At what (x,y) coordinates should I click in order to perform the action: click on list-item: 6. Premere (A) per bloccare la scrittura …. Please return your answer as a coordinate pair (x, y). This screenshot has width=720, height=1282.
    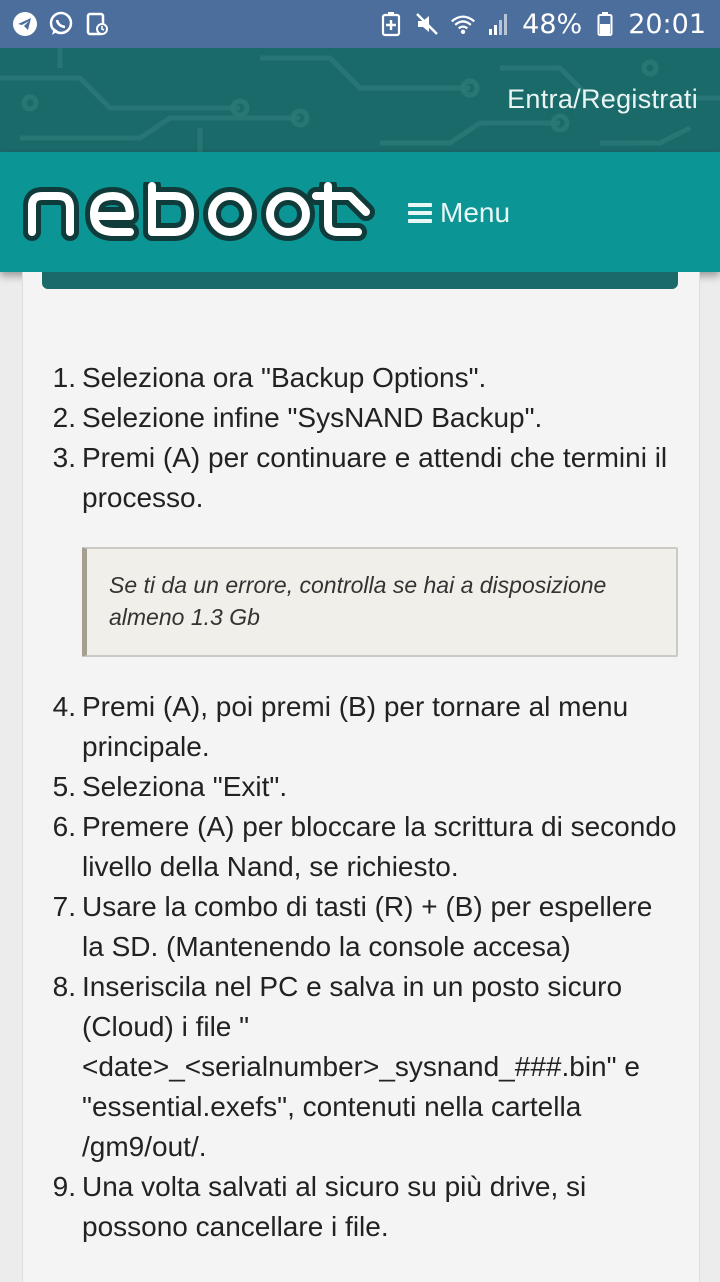
    Looking at the image, I should click on (364, 846).